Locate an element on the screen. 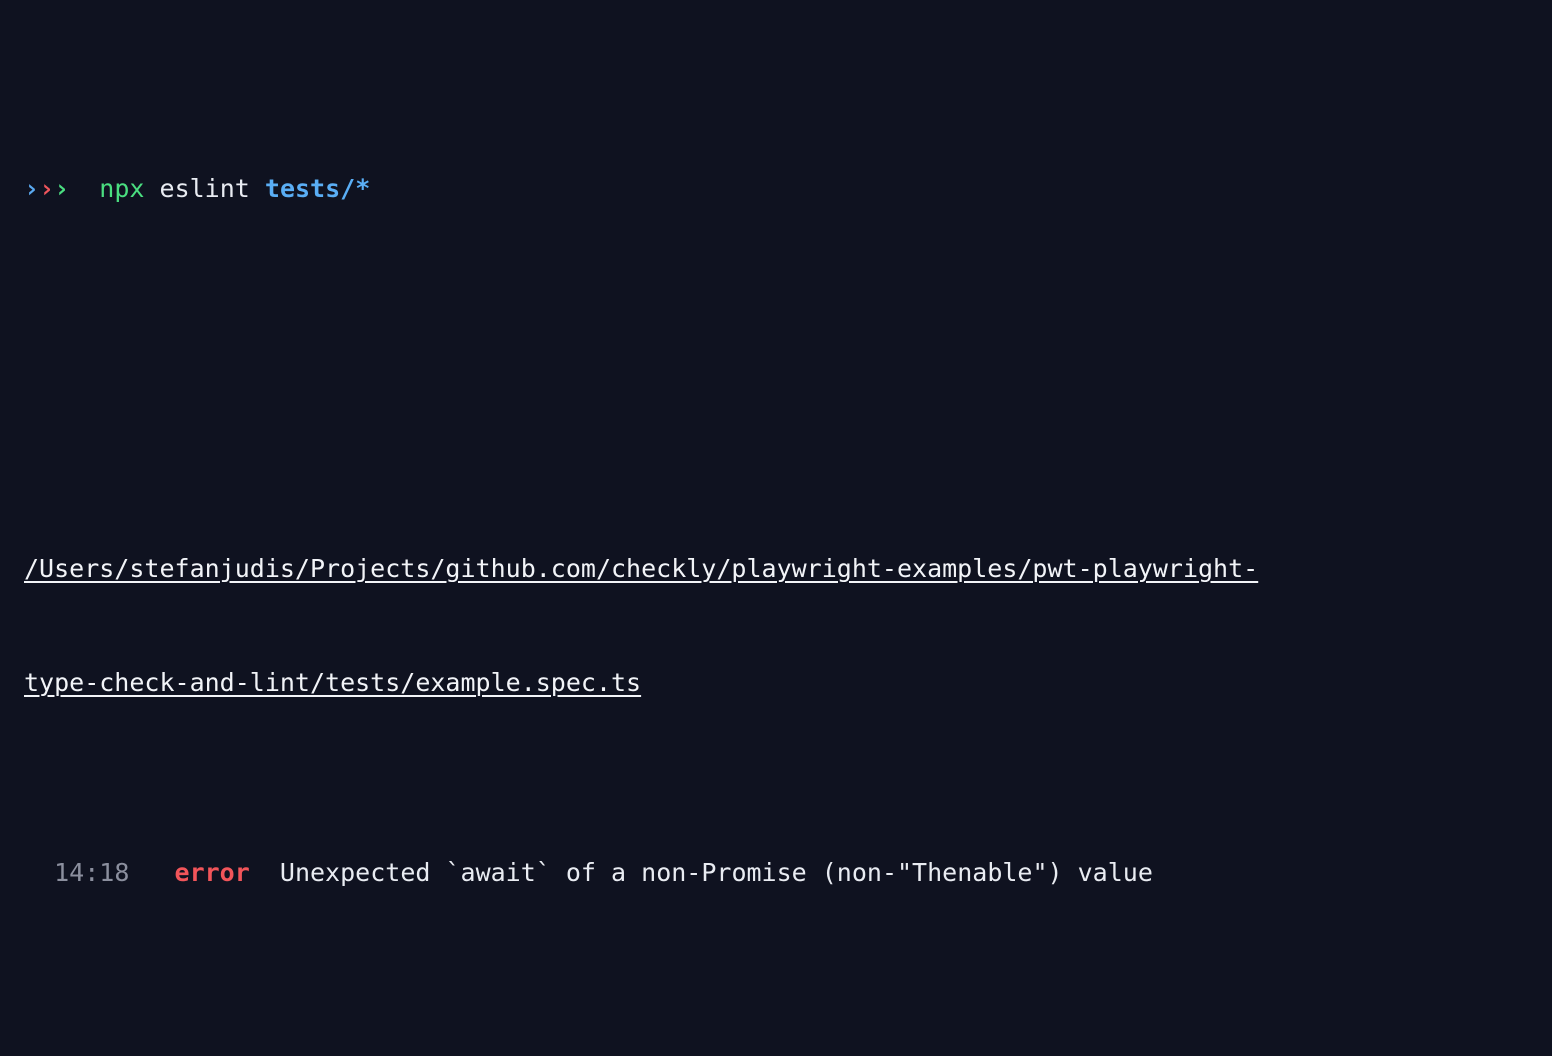 Image resolution: width=1552 pixels, height=1056 pixels. prompt-chevron-3-icon: › is located at coordinates (62, 188).